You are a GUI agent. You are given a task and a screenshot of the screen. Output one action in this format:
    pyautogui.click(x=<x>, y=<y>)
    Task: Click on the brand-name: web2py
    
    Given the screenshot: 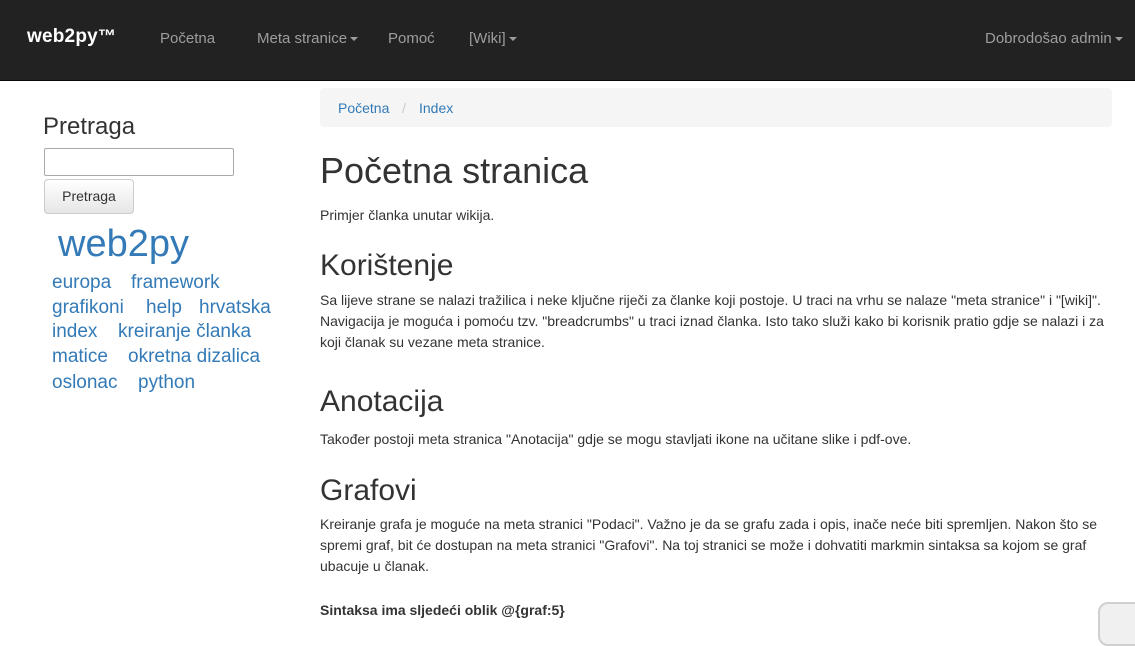 What is the action you would take?
    pyautogui.click(x=62, y=36)
    